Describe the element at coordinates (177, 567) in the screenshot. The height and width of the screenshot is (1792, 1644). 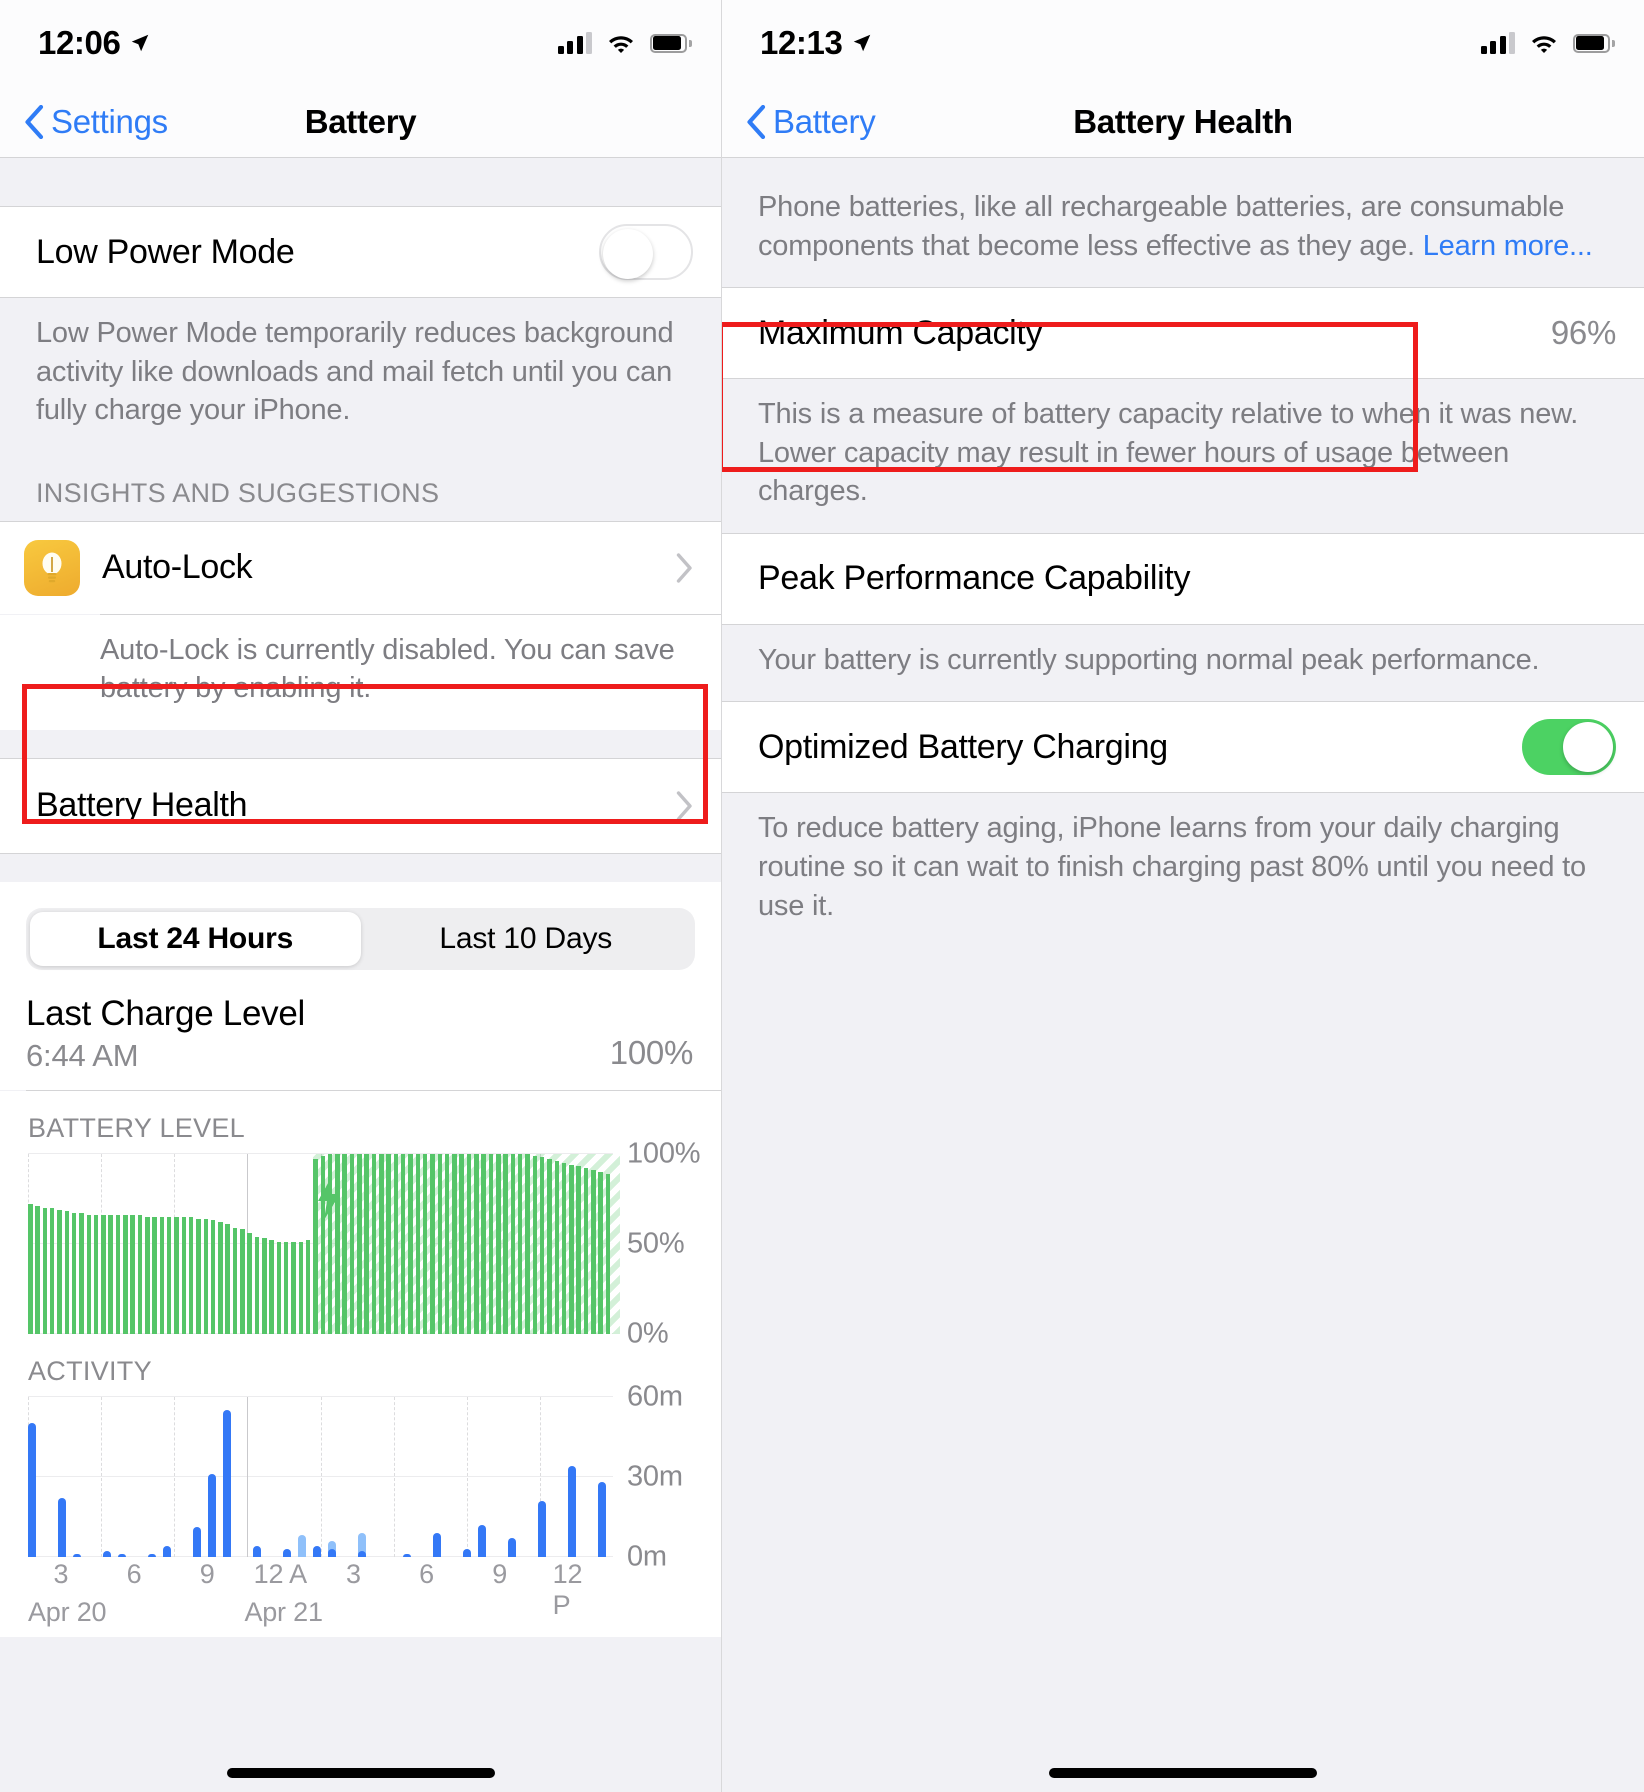
I see `insight-label-auto-lock: Auto-Lock` at that location.